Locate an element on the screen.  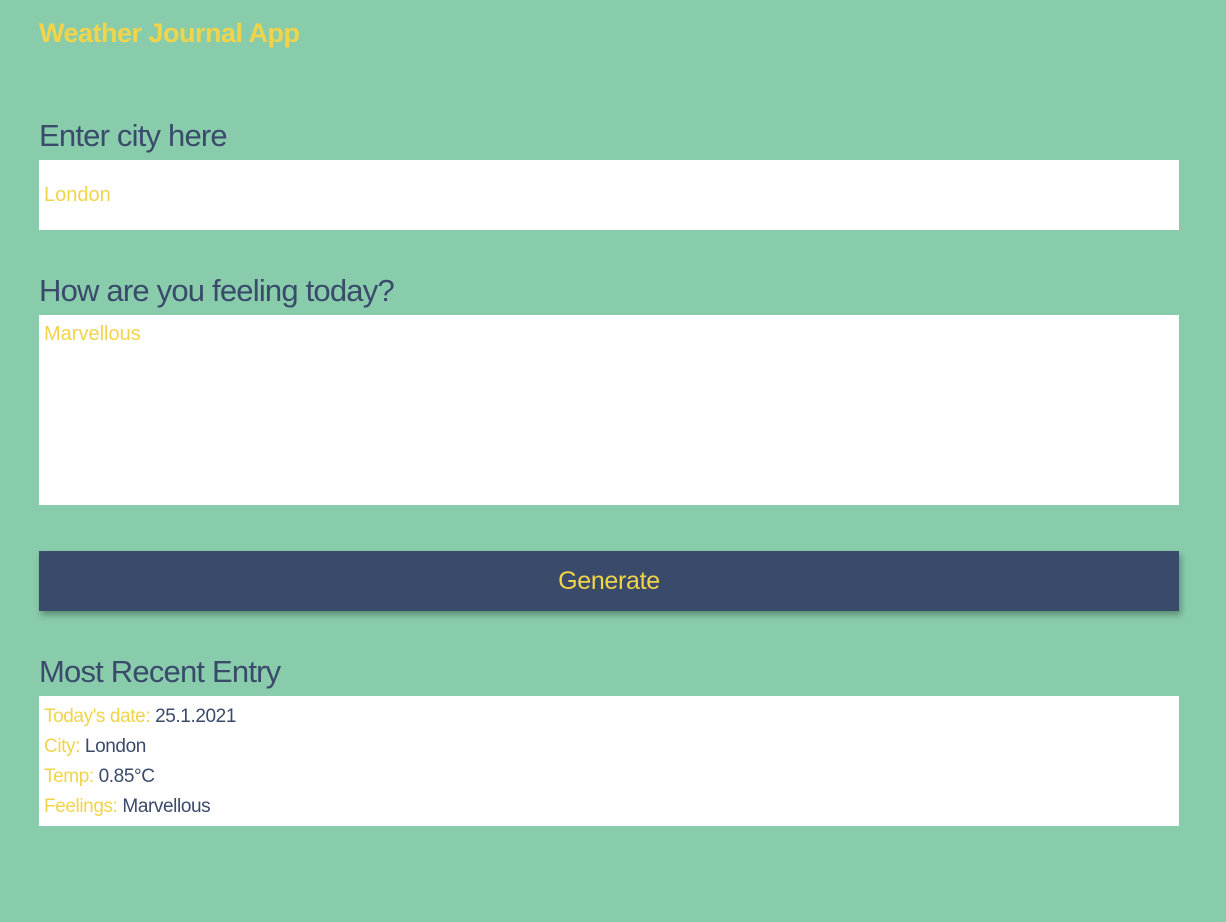
entry-city-key: City: is located at coordinates (62, 746).